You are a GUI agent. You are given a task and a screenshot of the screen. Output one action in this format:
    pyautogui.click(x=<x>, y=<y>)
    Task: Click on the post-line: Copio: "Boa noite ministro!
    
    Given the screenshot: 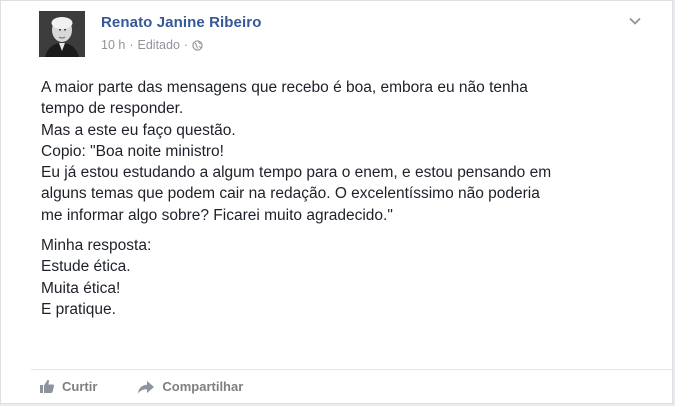 What is the action you would take?
    pyautogui.click(x=132, y=151)
    